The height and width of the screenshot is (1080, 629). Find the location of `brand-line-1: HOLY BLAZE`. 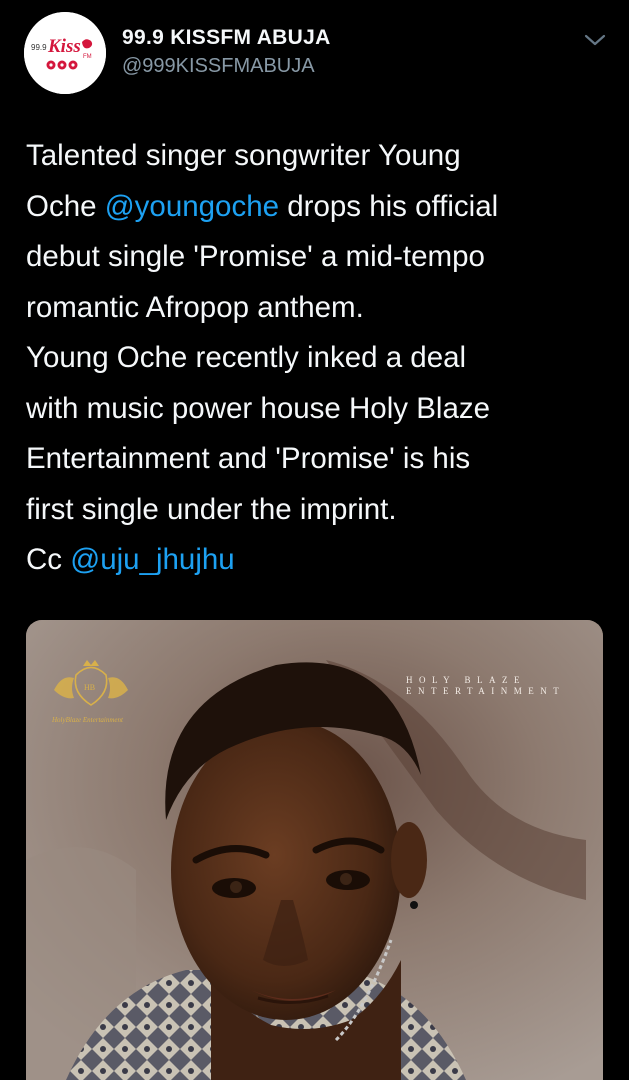

brand-line-1: HOLY BLAZE is located at coordinates (466, 680).